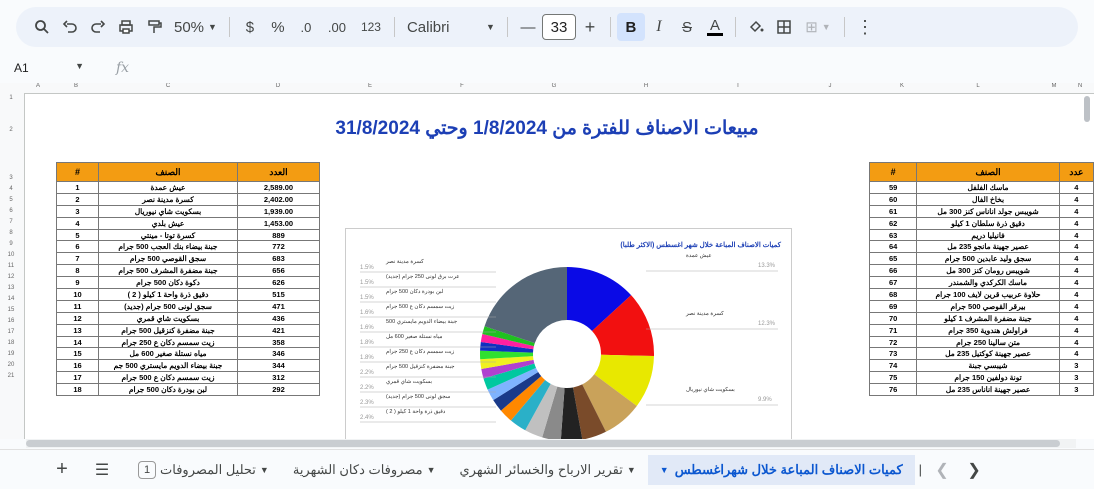 The height and width of the screenshot is (489, 1094). I want to click on scroll-tabs-left-icon: ❮, so click(942, 470).